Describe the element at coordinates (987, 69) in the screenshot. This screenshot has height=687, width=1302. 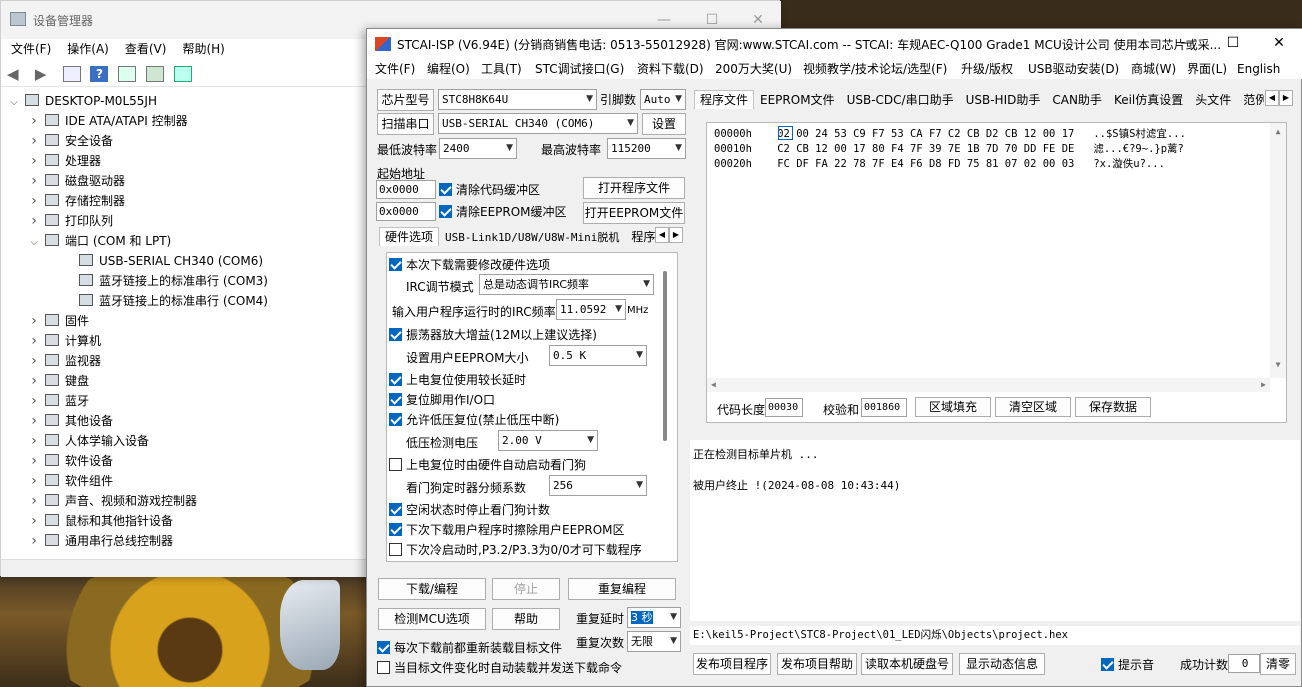
I see `menu-upgrade: 升级/版权` at that location.